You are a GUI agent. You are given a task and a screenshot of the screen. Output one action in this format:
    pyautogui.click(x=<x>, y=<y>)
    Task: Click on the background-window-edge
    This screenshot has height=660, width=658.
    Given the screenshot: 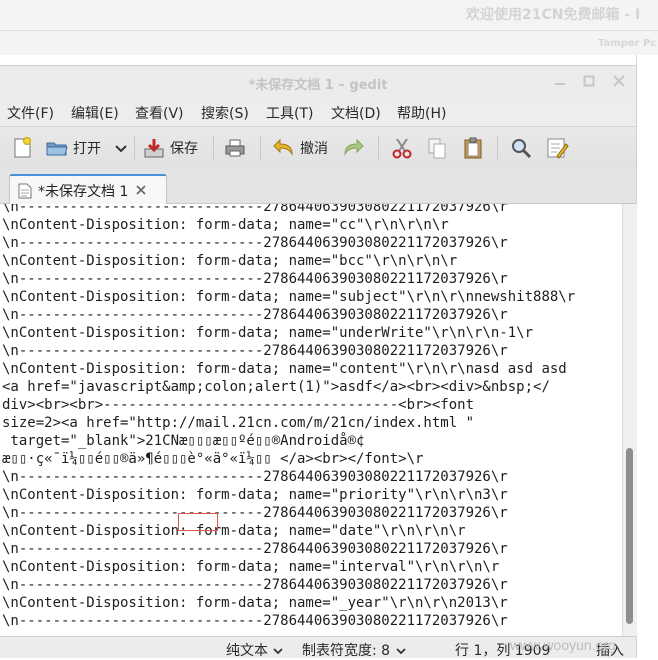 What is the action you would take?
    pyautogui.click(x=647, y=356)
    